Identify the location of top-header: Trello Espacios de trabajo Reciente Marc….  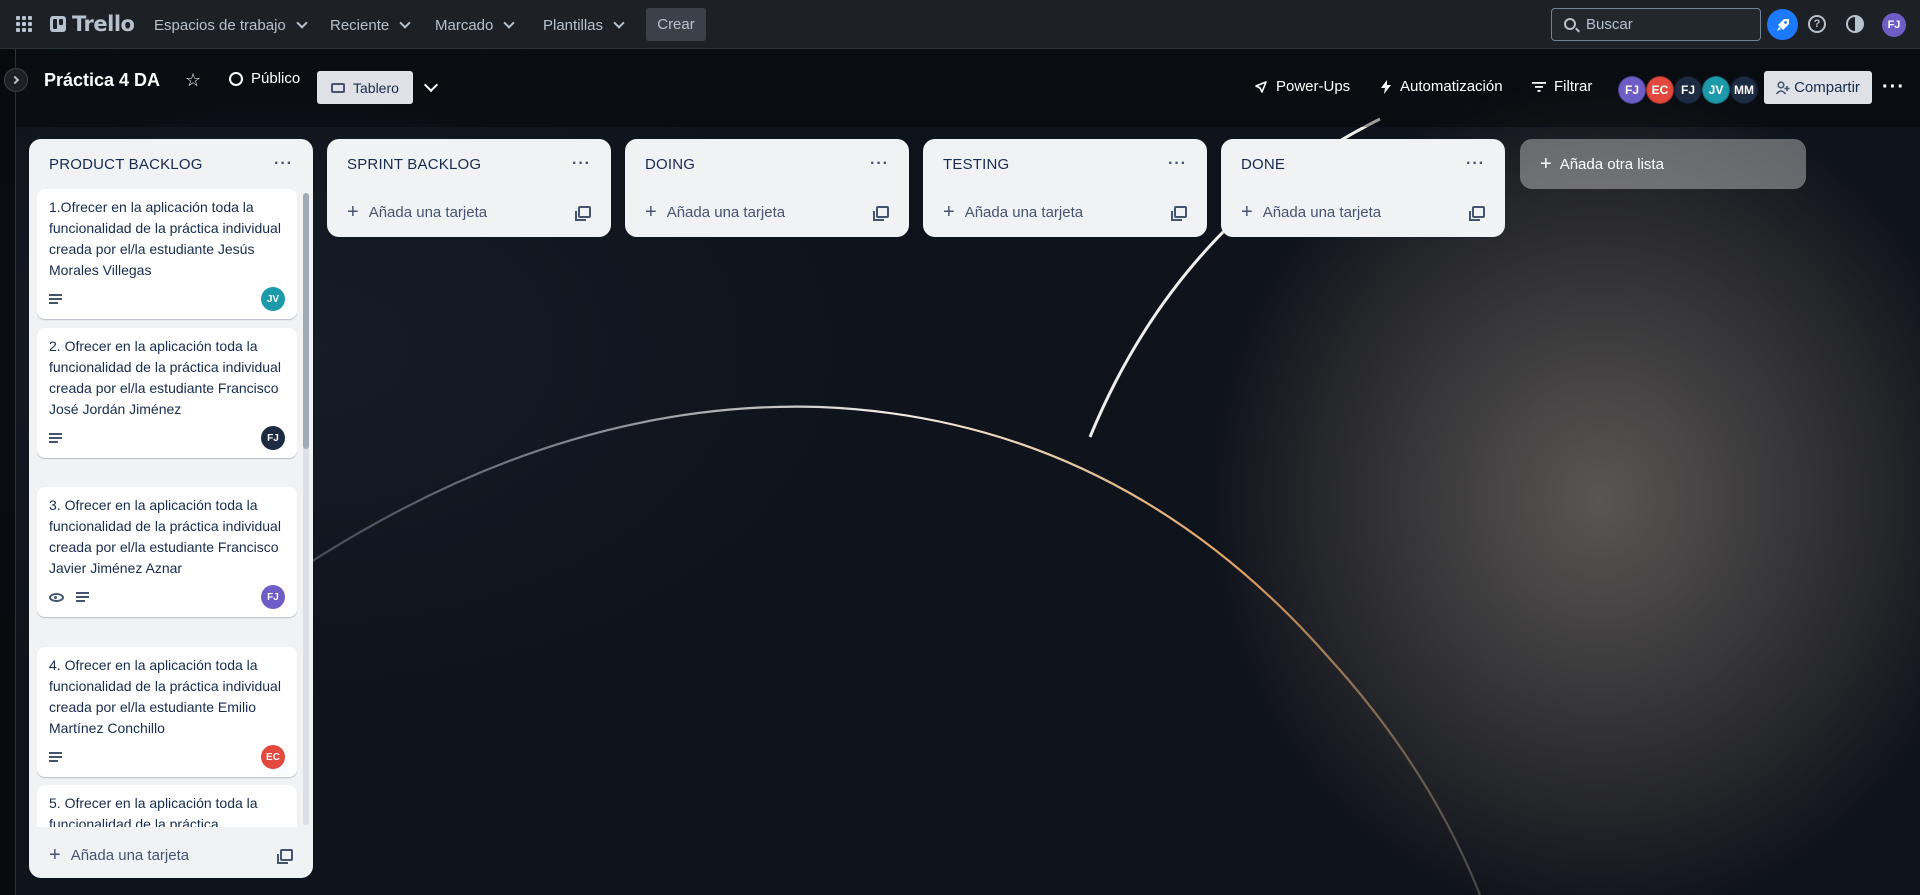
(960, 24).